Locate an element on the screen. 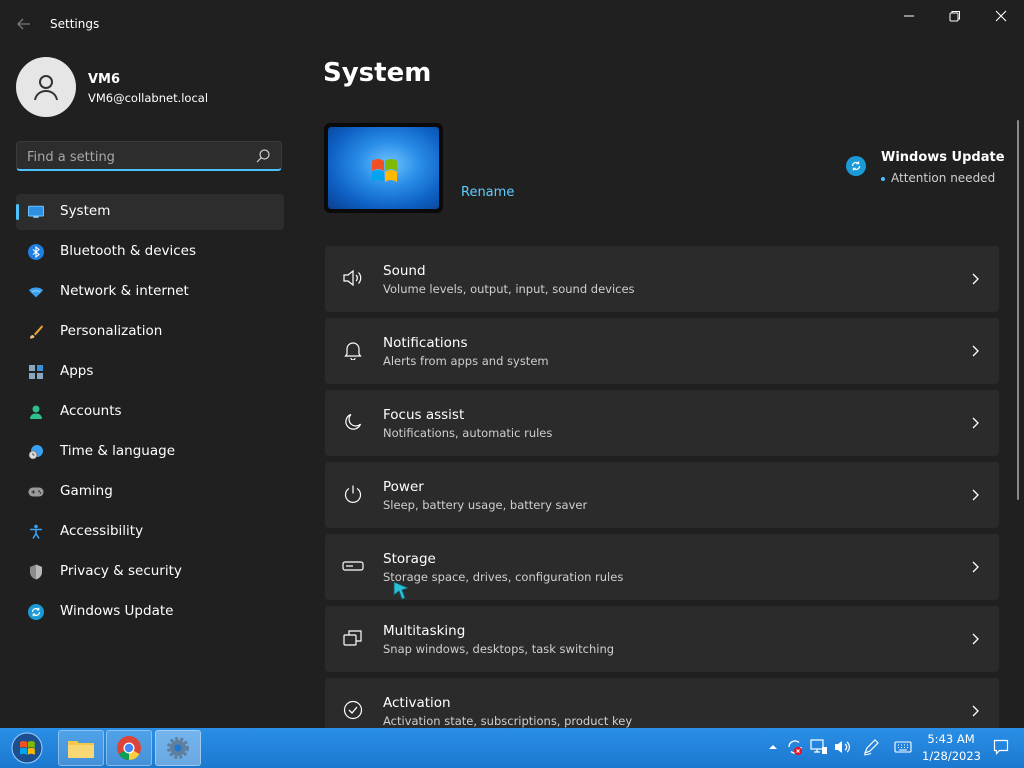 The width and height of the screenshot is (1024, 768). tray-notifications is located at coordinates (1001, 747).